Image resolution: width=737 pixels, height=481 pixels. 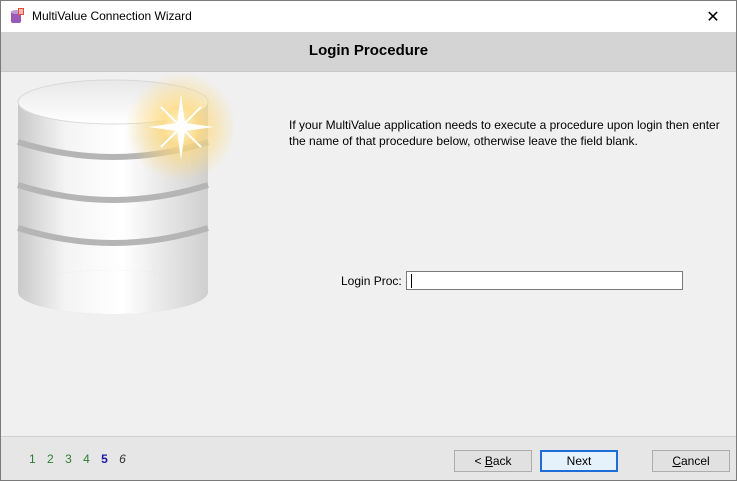 I want to click on cancel-button-accel: C, so click(x=676, y=461).